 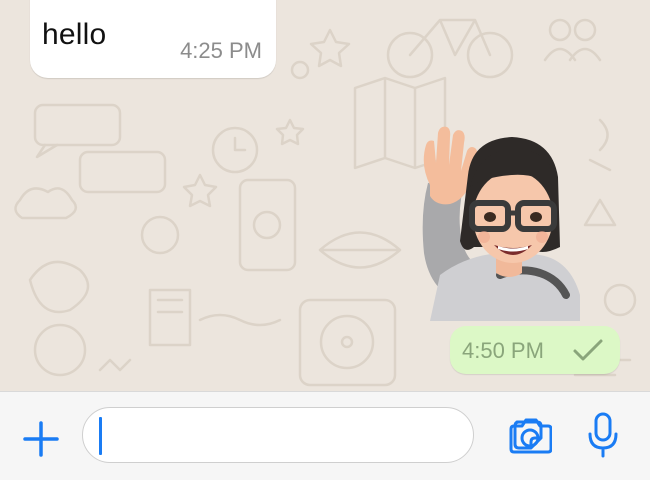 What do you see at coordinates (312, 435) in the screenshot?
I see `message-input` at bounding box center [312, 435].